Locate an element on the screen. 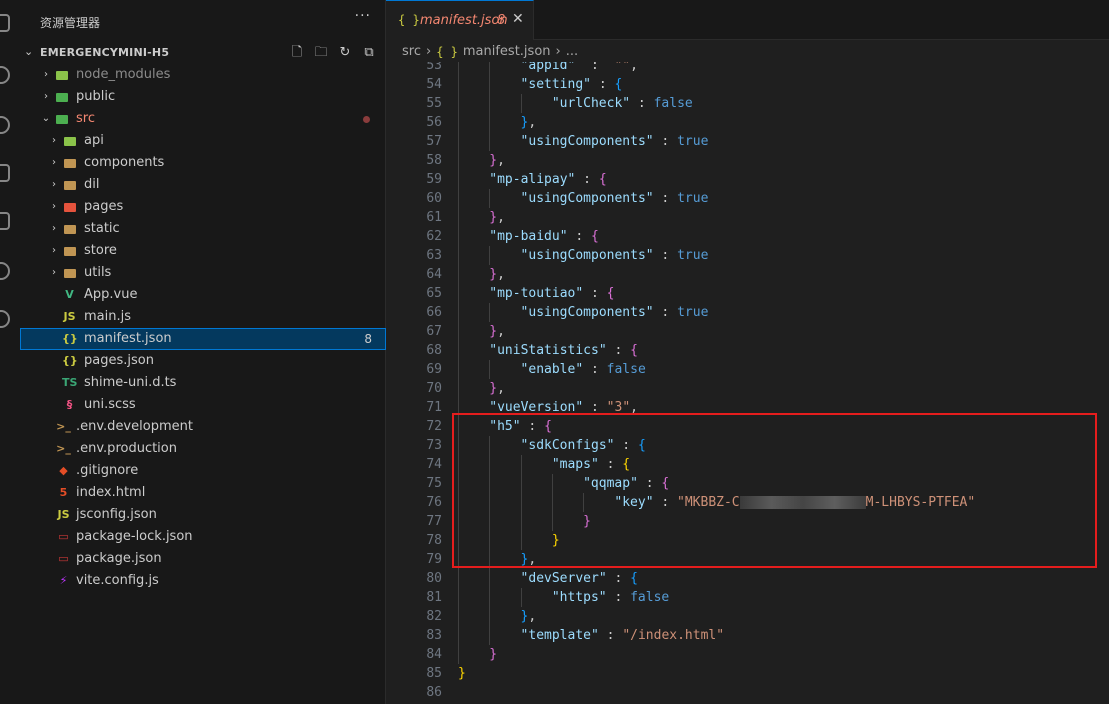  tree-item: ⚡ vite.config.js is located at coordinates (203, 581).